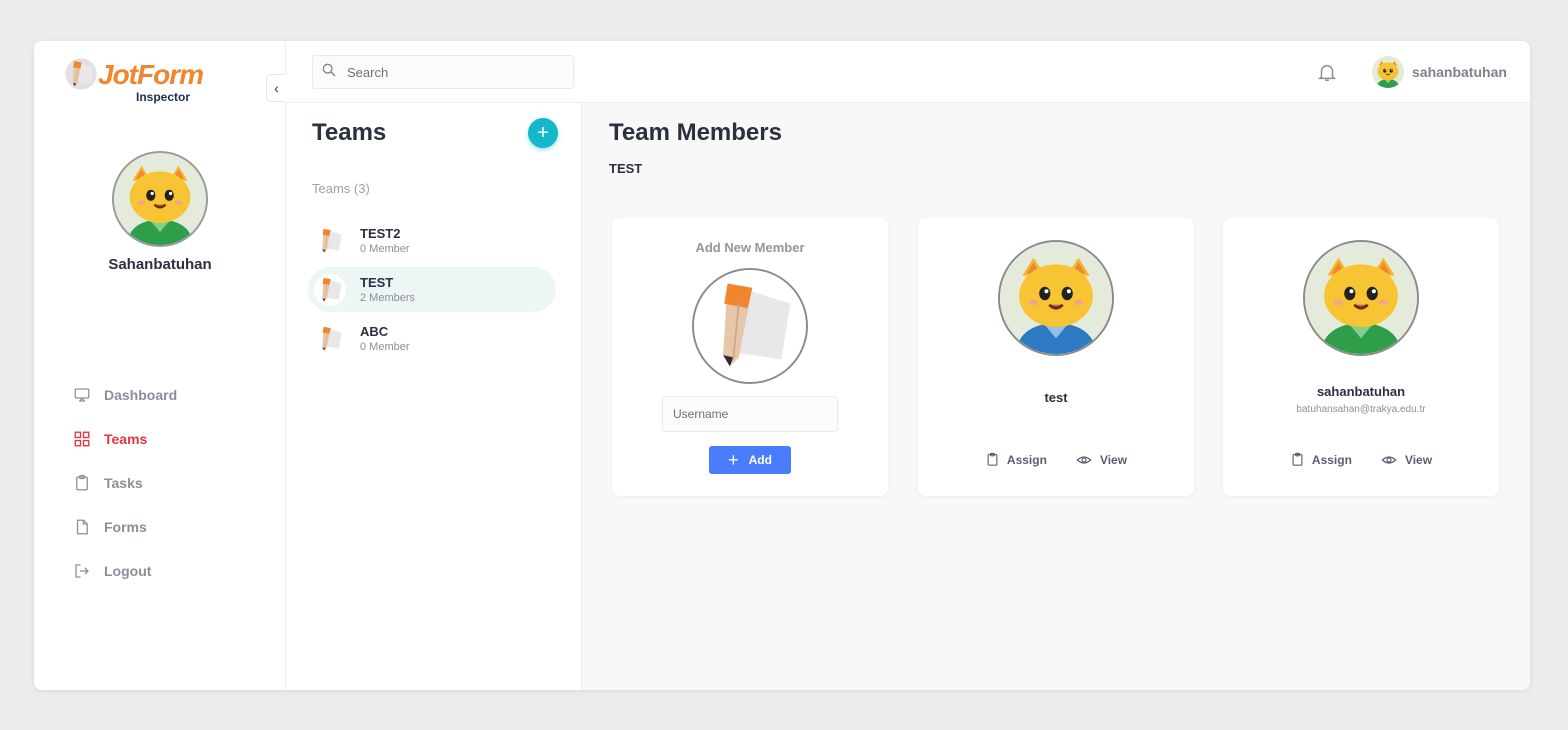 Image resolution: width=1568 pixels, height=730 pixels. I want to click on topbar: sahanbatuhan, so click(908, 72).